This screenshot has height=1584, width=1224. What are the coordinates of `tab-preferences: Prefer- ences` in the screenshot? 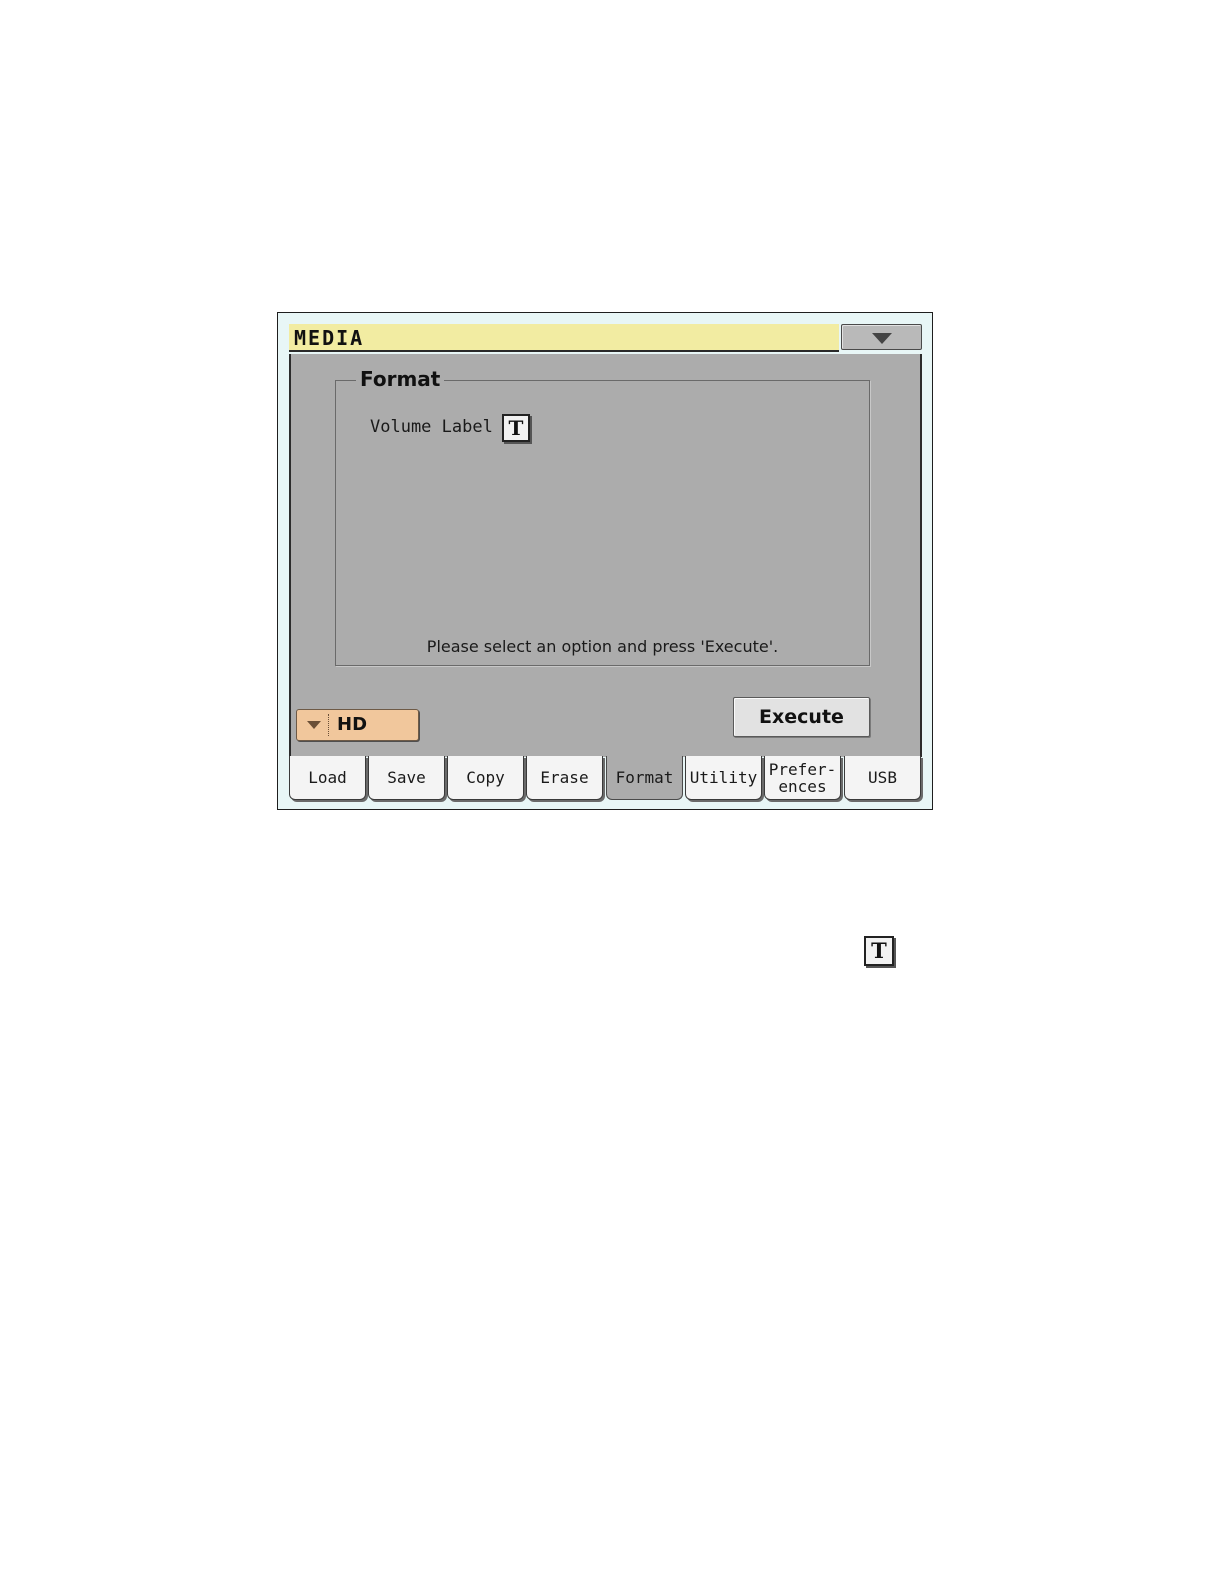 It's located at (802, 778).